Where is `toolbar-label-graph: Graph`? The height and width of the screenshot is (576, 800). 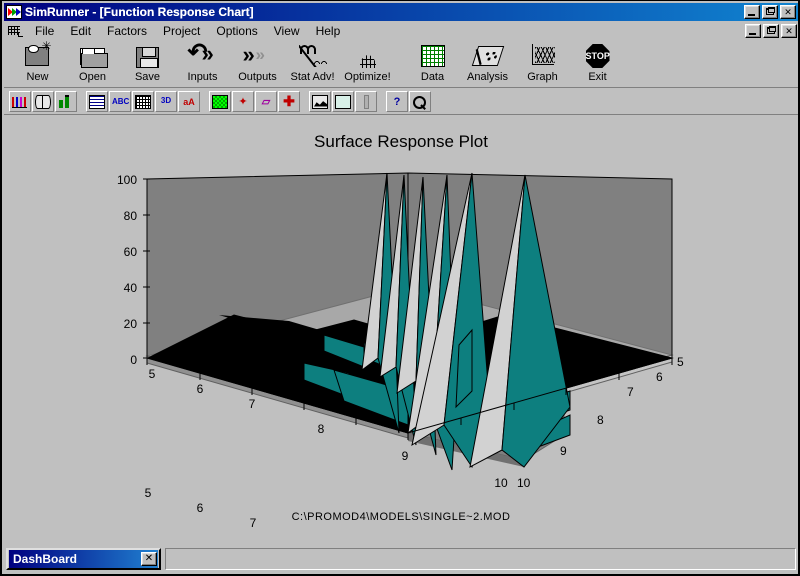
toolbar-label-graph: Graph is located at coordinates (542, 77).